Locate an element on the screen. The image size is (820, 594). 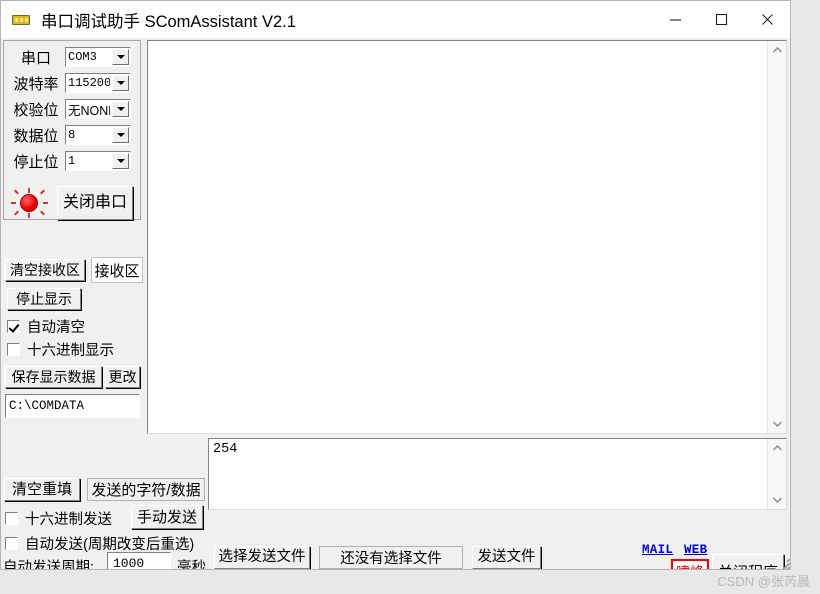
setting-row-parity: 校验位 无NONE is located at coordinates (72, 109).